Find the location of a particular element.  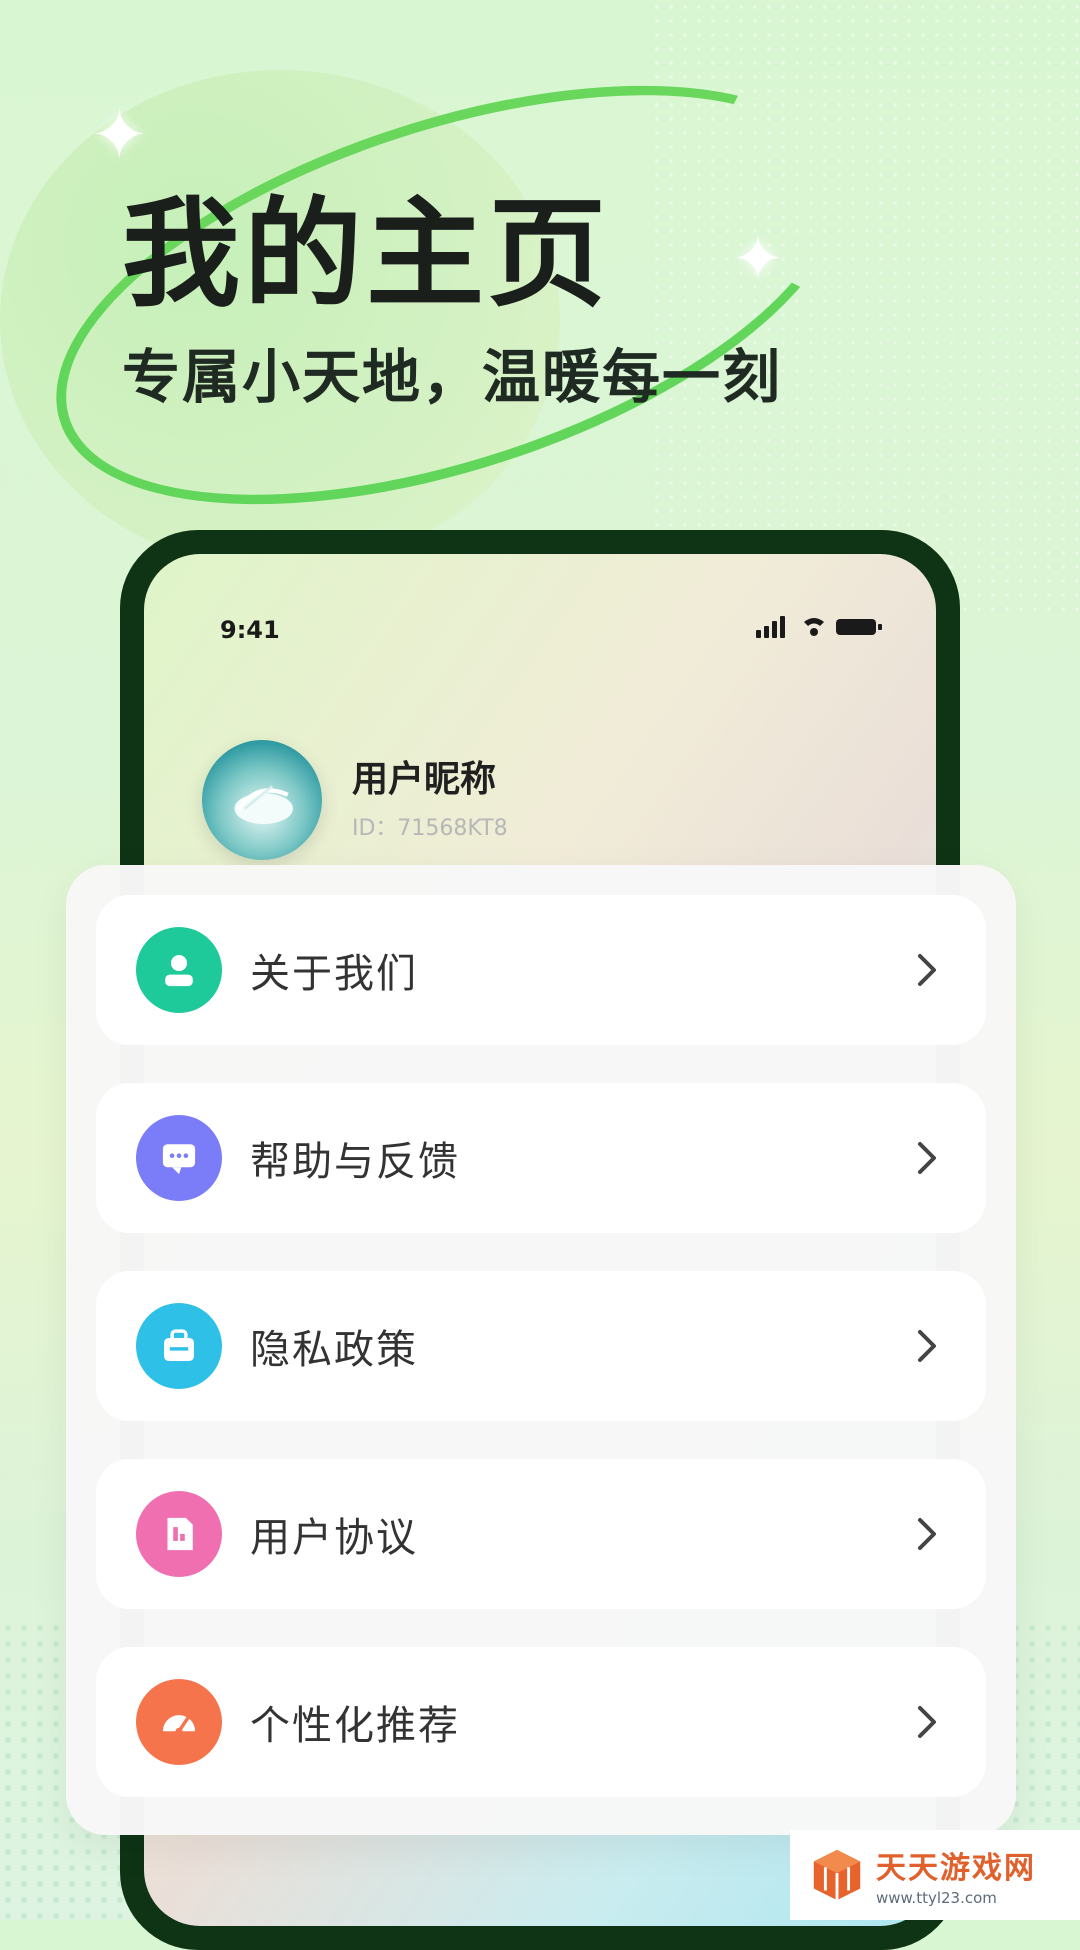

user-nickname: 用户昵称 is located at coordinates (424, 779).